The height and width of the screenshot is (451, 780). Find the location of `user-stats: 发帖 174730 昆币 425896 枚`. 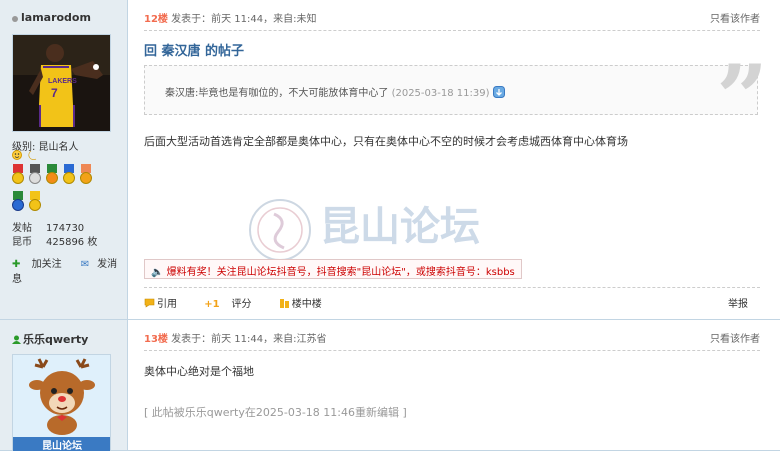

user-stats: 发帖 174730 昆币 425896 枚 is located at coordinates (54, 236).